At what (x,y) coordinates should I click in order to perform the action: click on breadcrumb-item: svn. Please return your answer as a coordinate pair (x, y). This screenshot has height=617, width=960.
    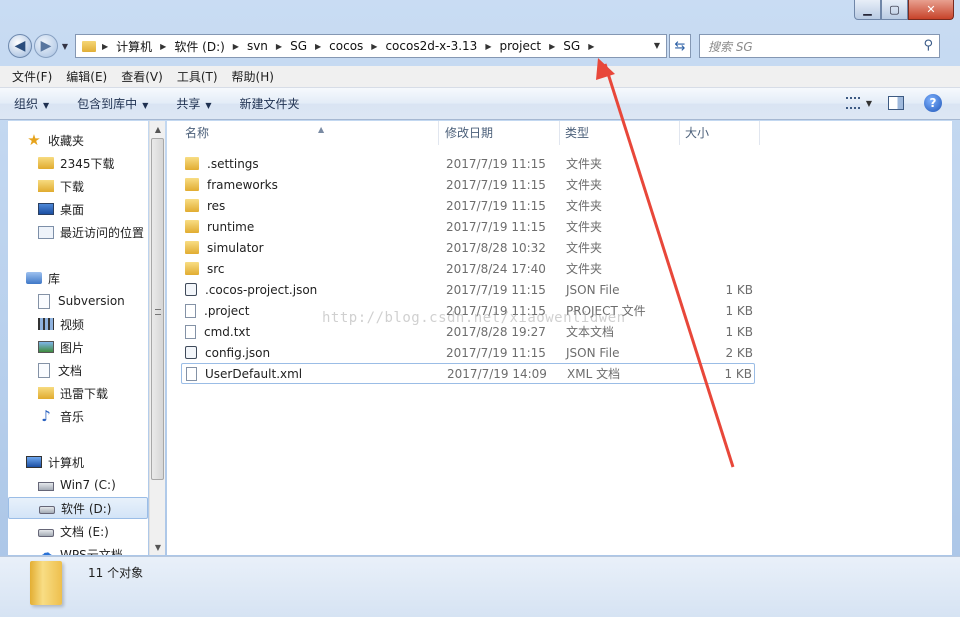
    Looking at the image, I should click on (257, 46).